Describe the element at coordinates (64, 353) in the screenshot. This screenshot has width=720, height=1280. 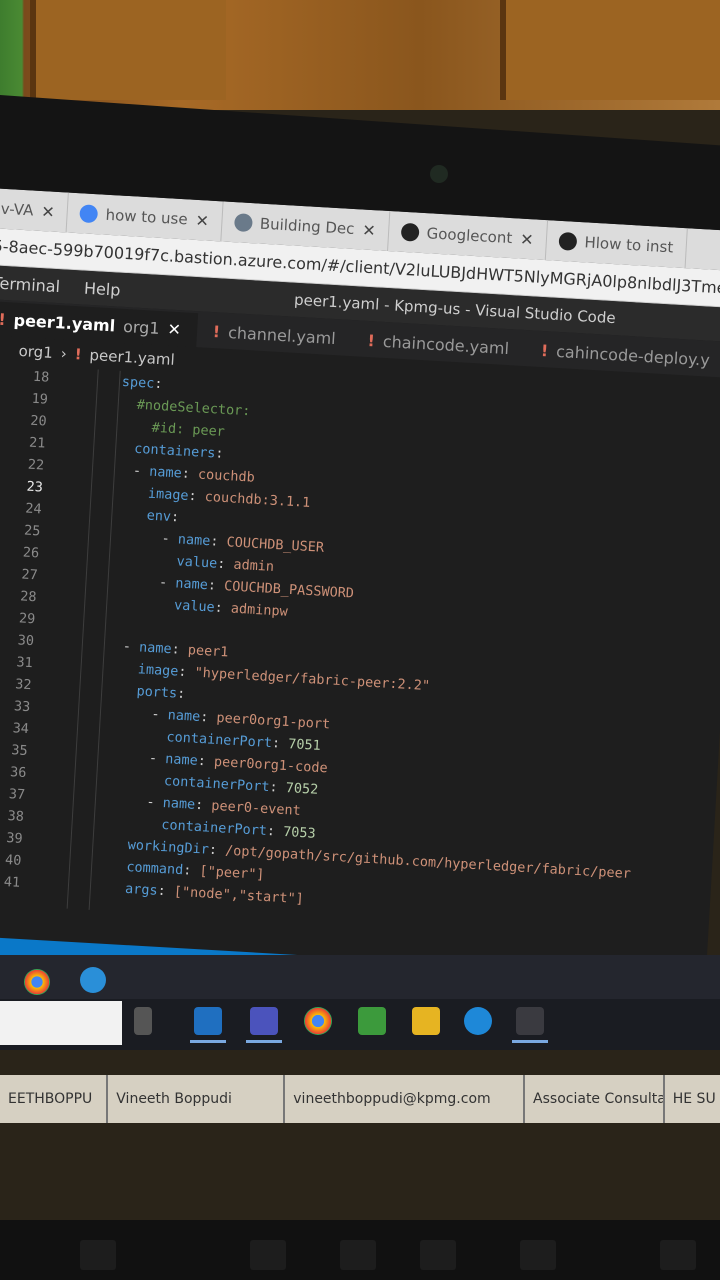
I see `chevron-right-icon: ›` at that location.